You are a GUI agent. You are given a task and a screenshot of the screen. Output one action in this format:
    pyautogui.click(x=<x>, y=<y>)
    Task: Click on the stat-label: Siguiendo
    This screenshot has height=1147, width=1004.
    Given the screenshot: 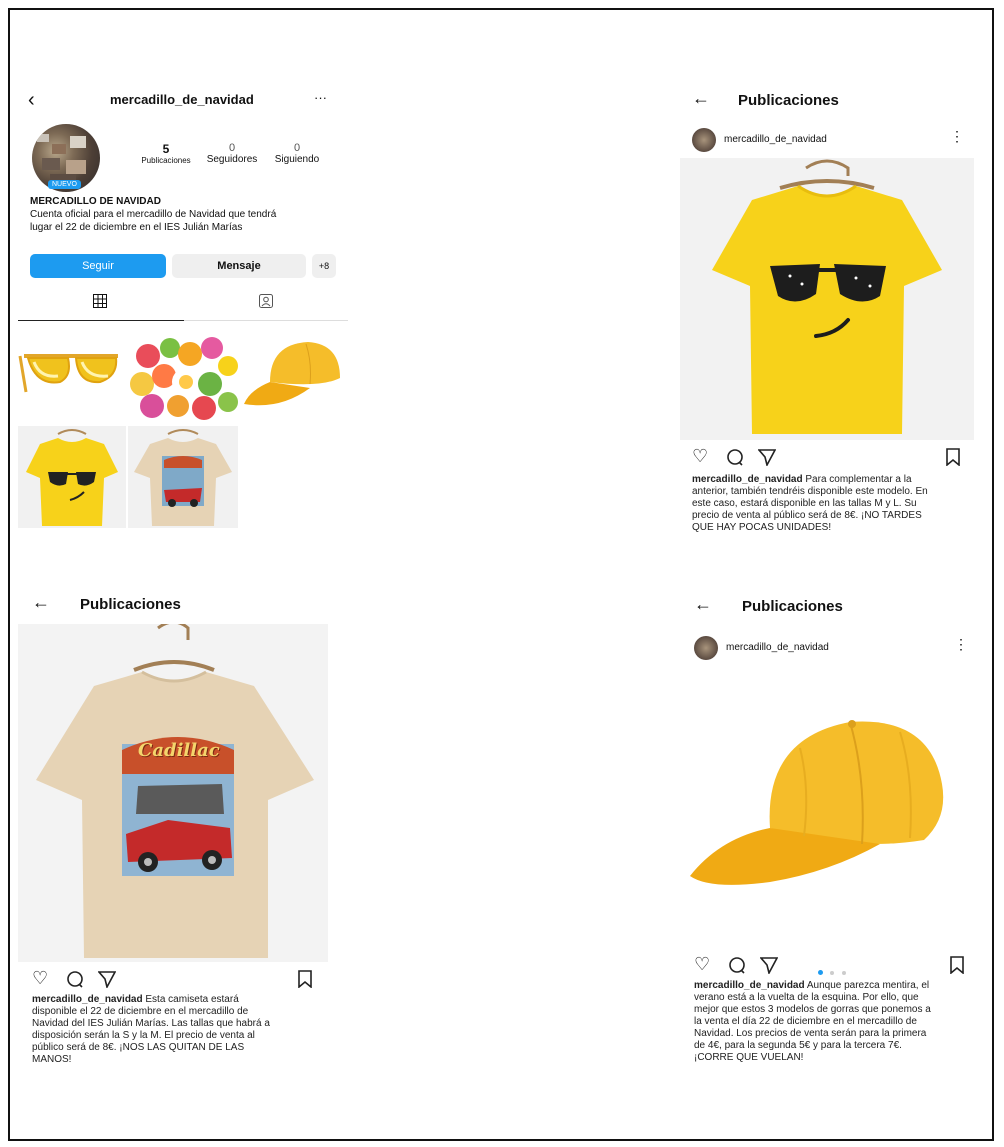 What is the action you would take?
    pyautogui.click(x=297, y=159)
    